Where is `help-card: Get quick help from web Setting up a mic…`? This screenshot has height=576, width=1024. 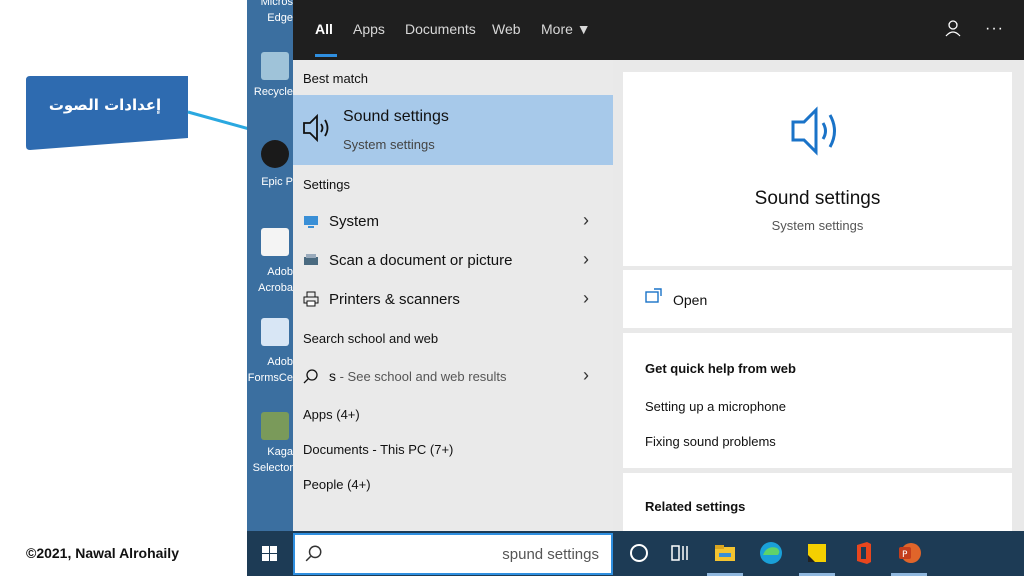
help-card: Get quick help from web Setting up a mic… is located at coordinates (817, 400).